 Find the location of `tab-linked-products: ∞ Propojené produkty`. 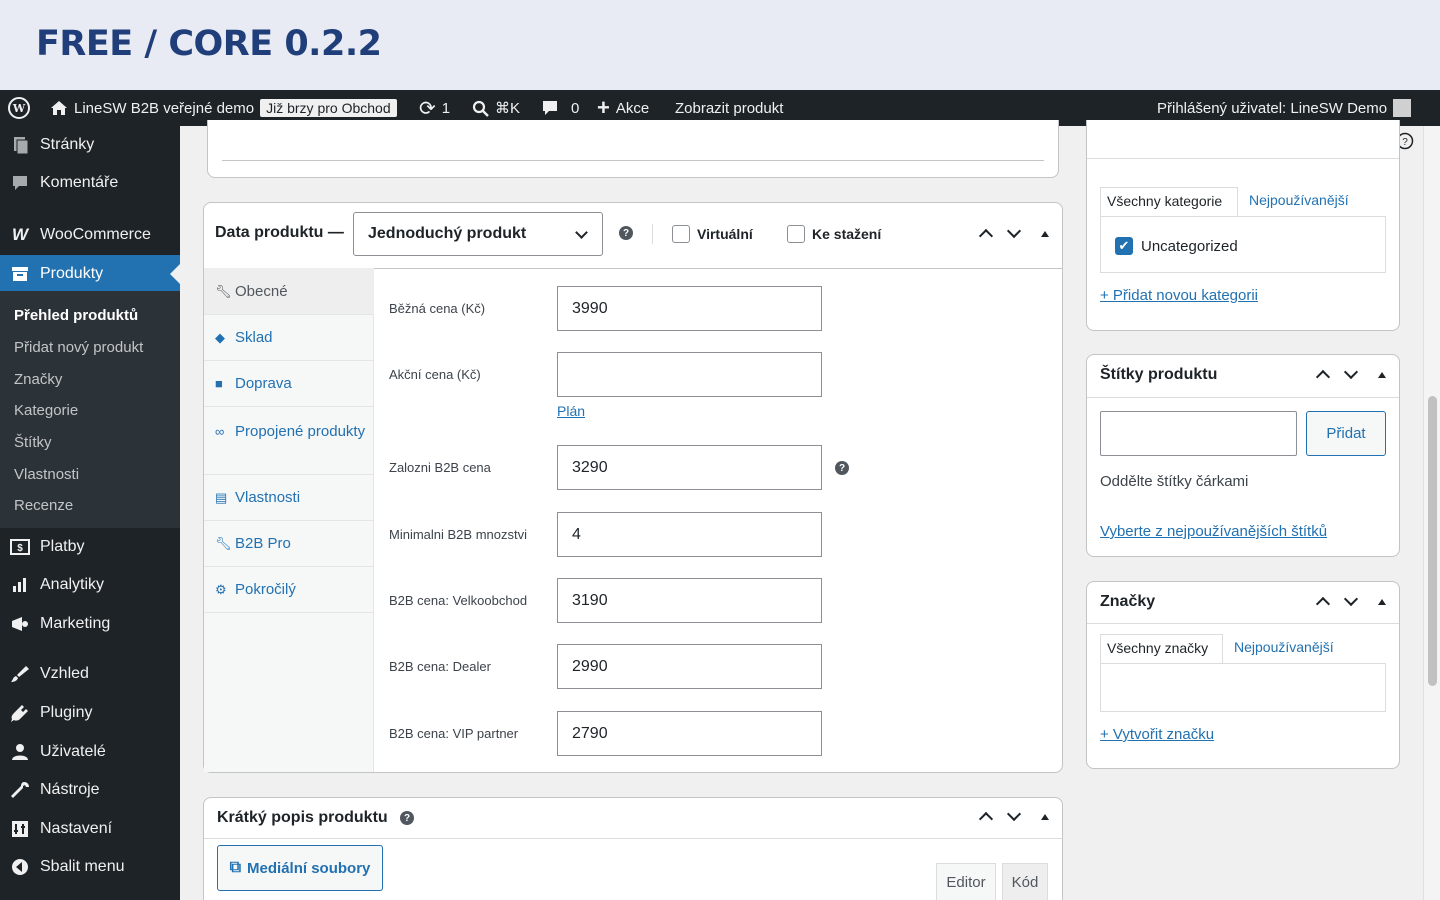

tab-linked-products: ∞ Propojené produkty is located at coordinates (289, 441).